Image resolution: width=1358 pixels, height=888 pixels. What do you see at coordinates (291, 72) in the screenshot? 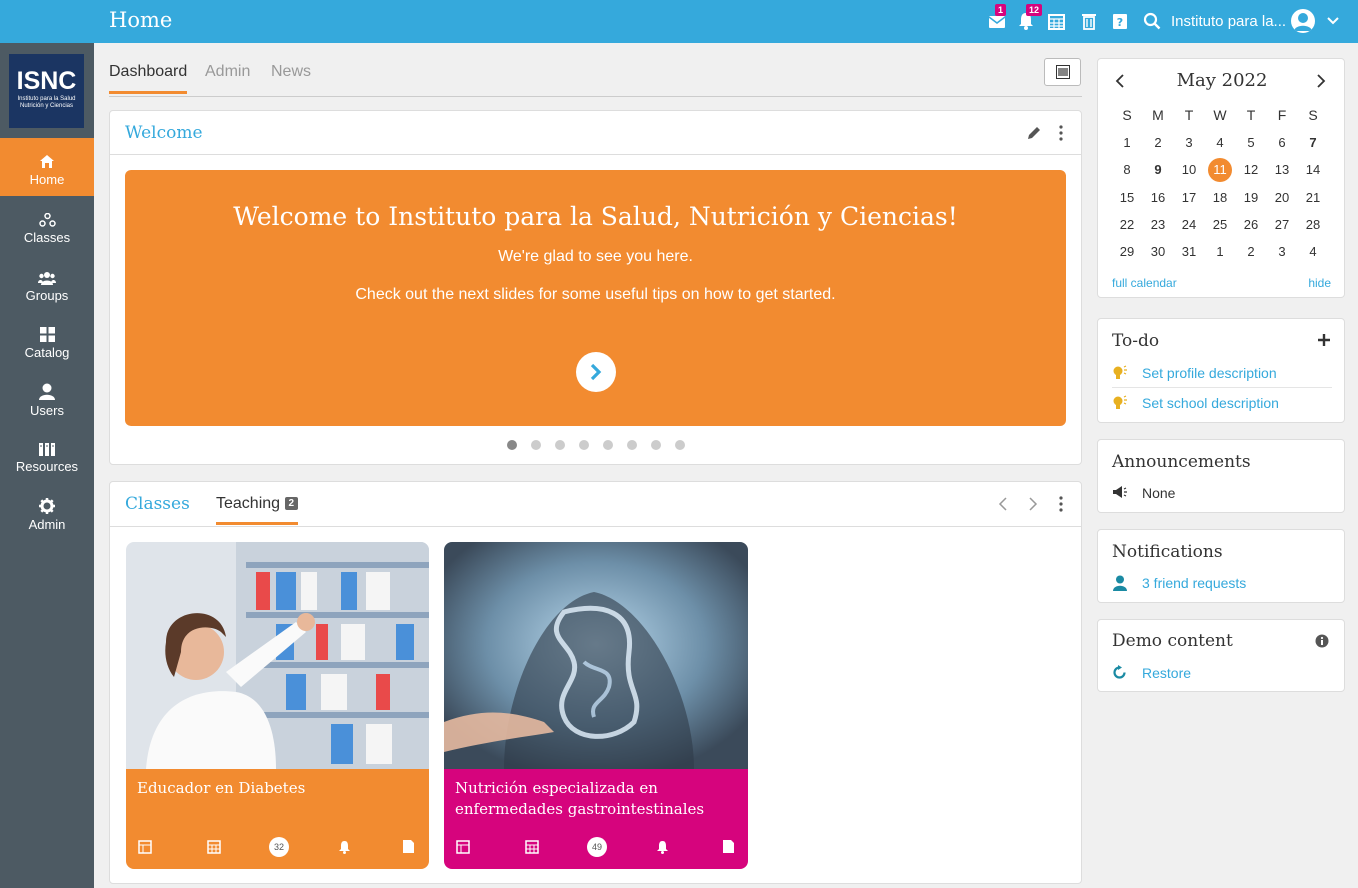
I see `tab-news: News` at bounding box center [291, 72].